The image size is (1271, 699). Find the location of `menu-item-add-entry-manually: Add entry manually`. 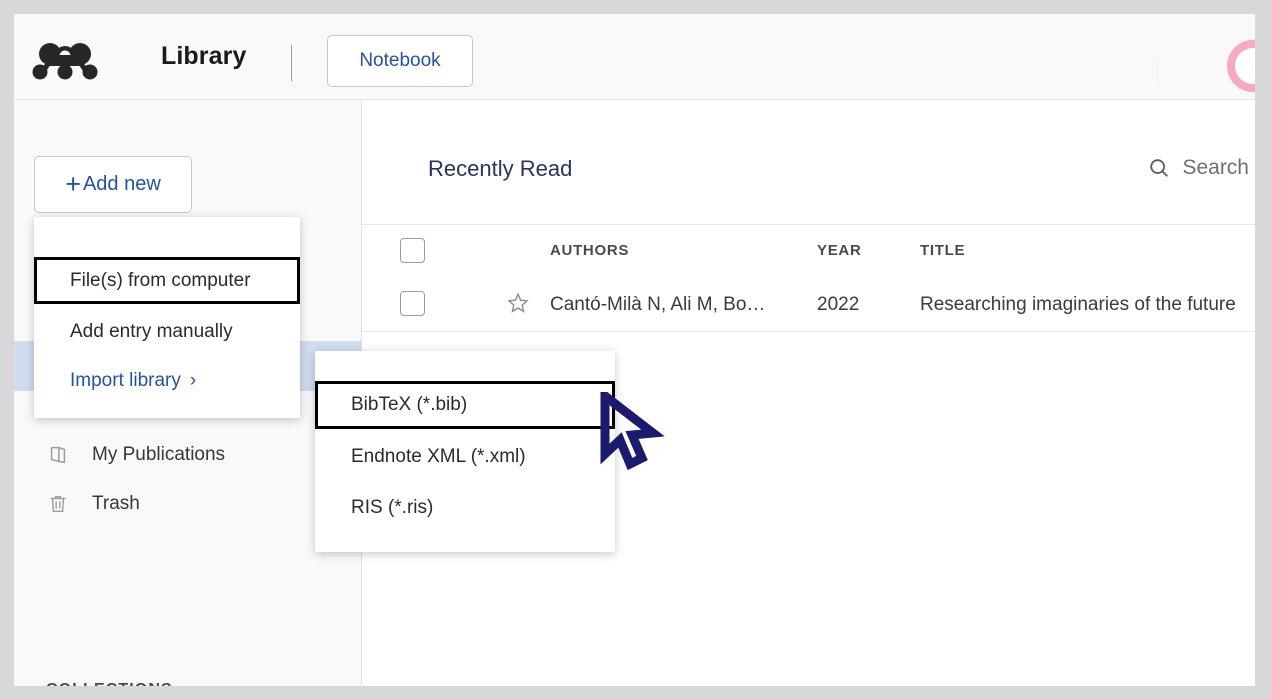

menu-item-add-entry-manually: Add entry manually is located at coordinates (167, 332).